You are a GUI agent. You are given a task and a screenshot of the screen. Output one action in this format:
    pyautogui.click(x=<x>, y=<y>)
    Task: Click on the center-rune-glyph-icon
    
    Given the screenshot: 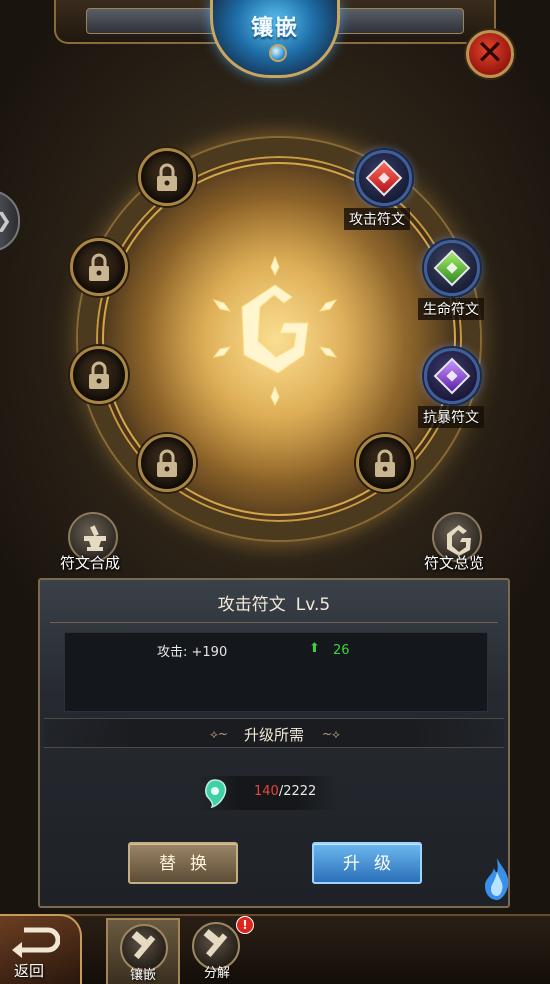 What is the action you would take?
    pyautogui.click(x=275, y=331)
    